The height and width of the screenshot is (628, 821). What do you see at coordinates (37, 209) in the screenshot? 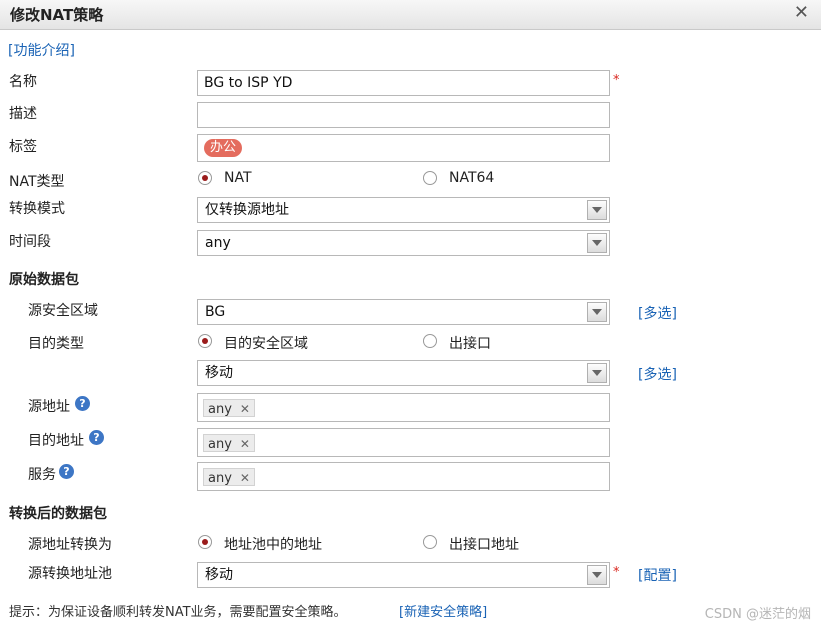
I see `convert-mode-label: 转换模式` at bounding box center [37, 209].